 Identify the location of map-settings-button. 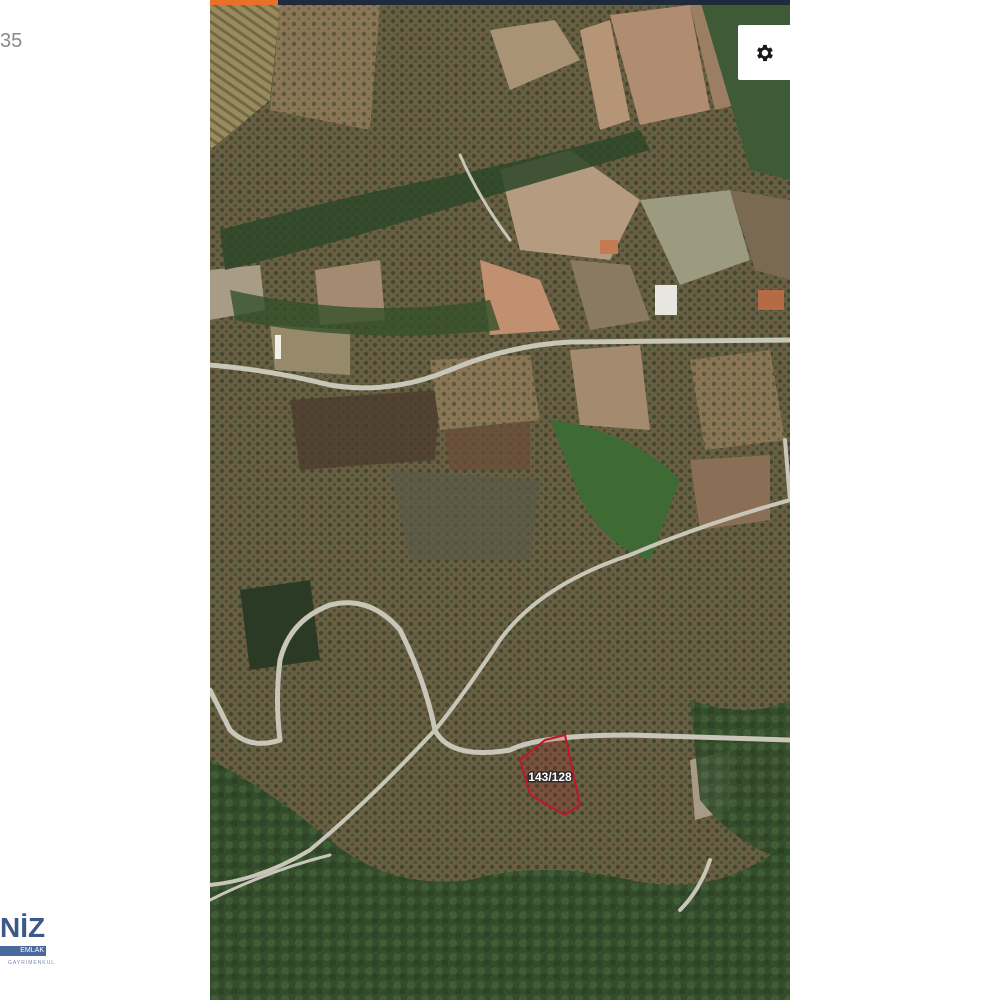
(764, 52).